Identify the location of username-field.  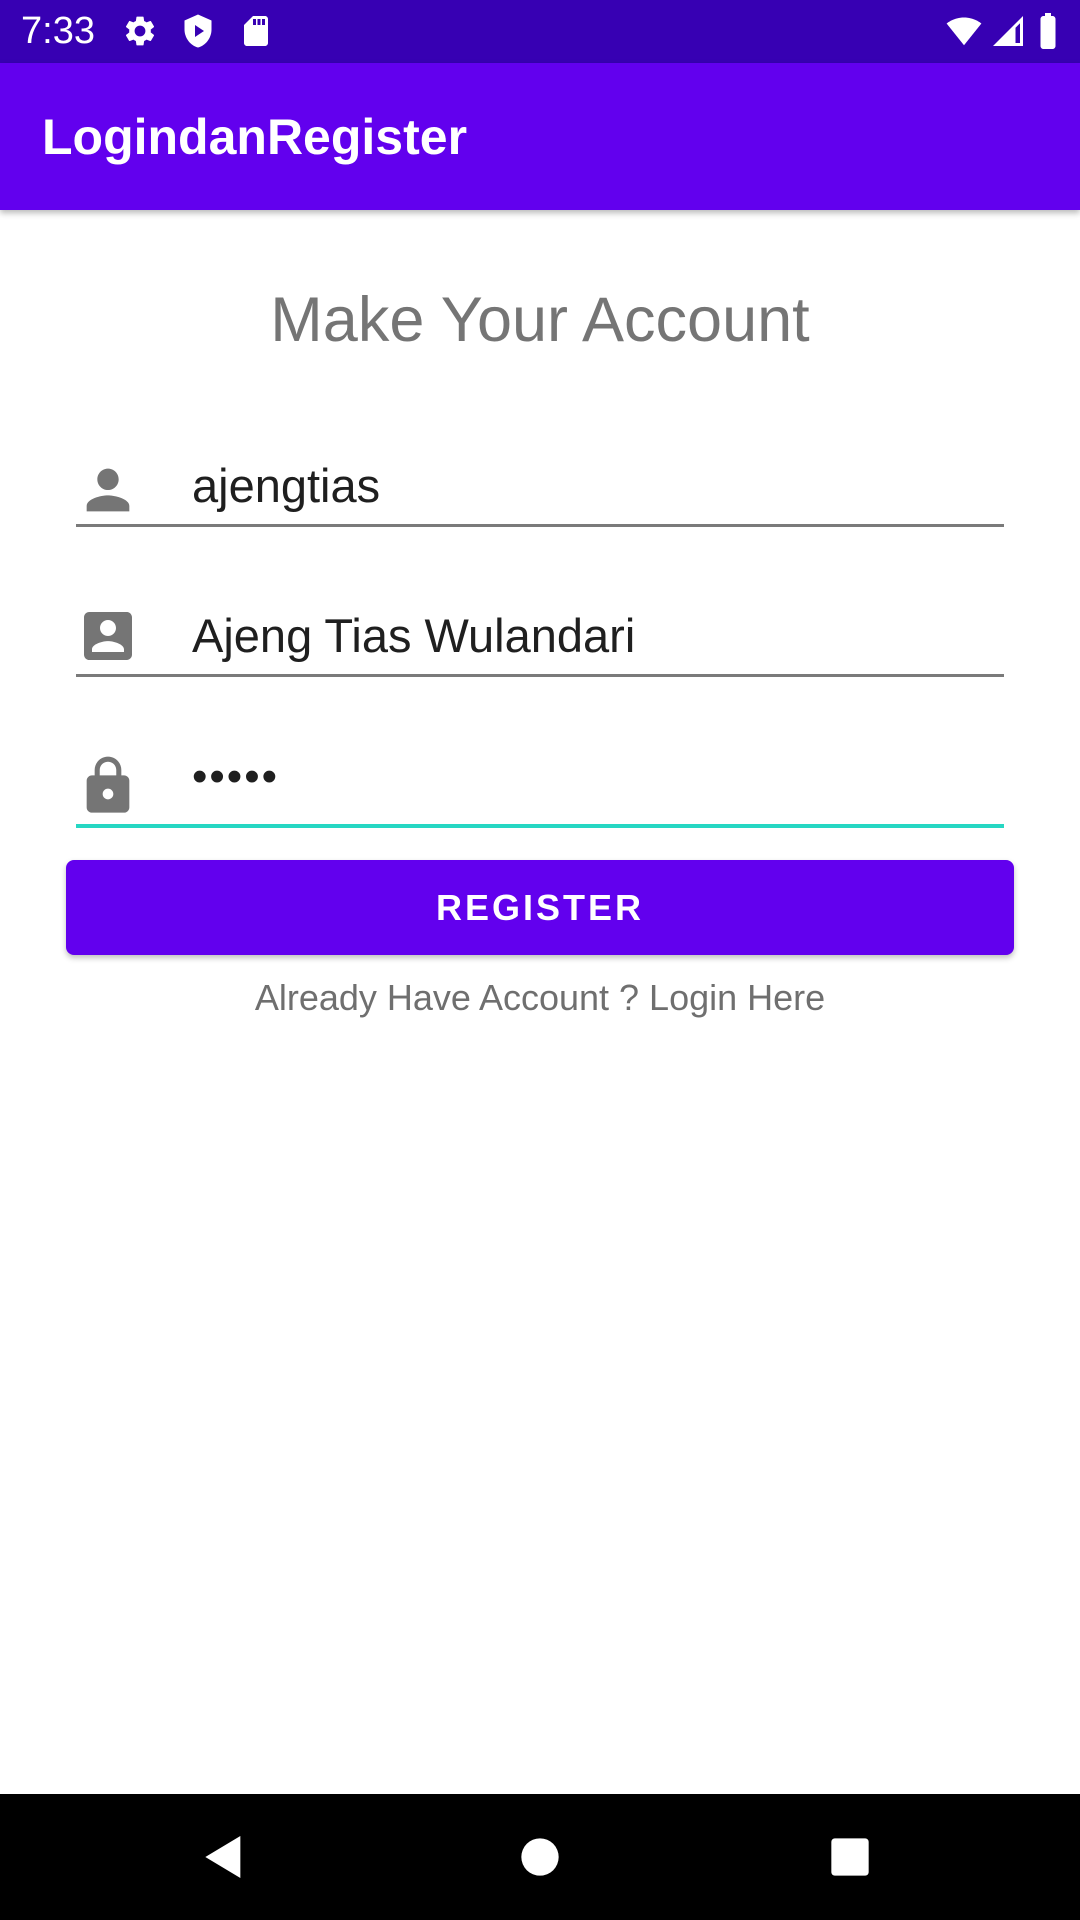
(540, 475).